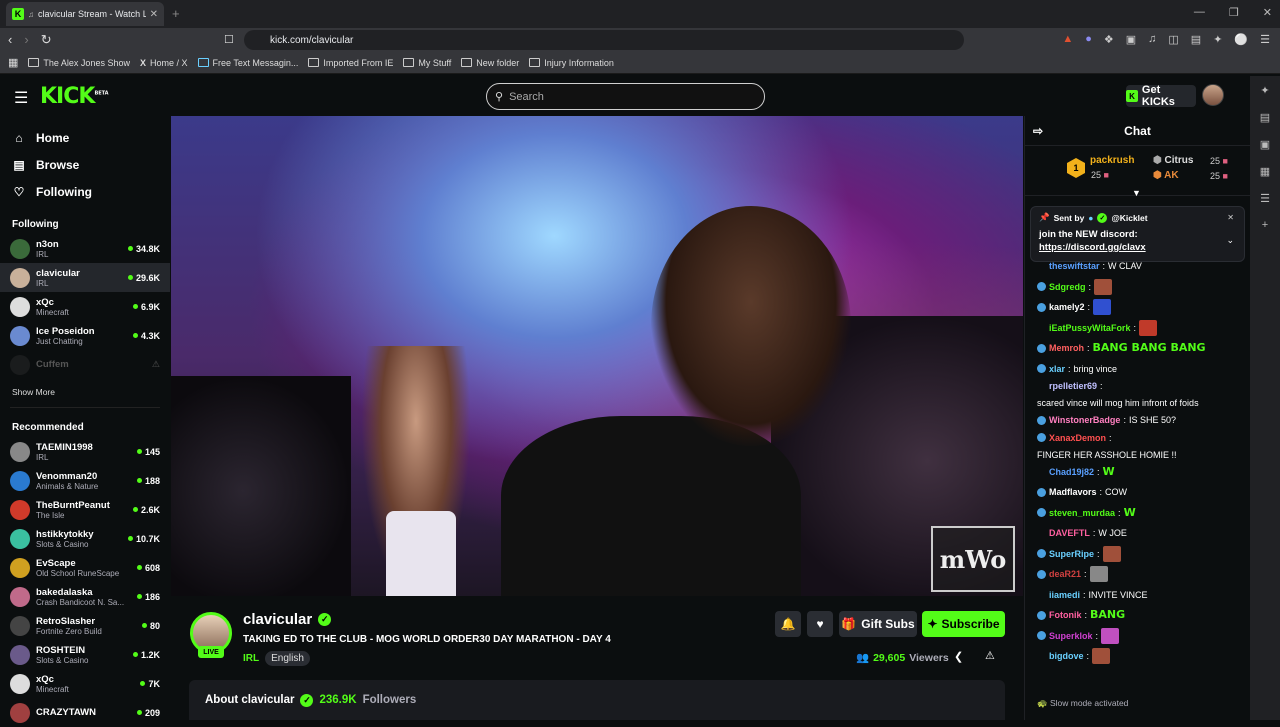  Describe the element at coordinates (287, 619) in the screenshot. I see `channel-name: clavicular ✓` at that location.